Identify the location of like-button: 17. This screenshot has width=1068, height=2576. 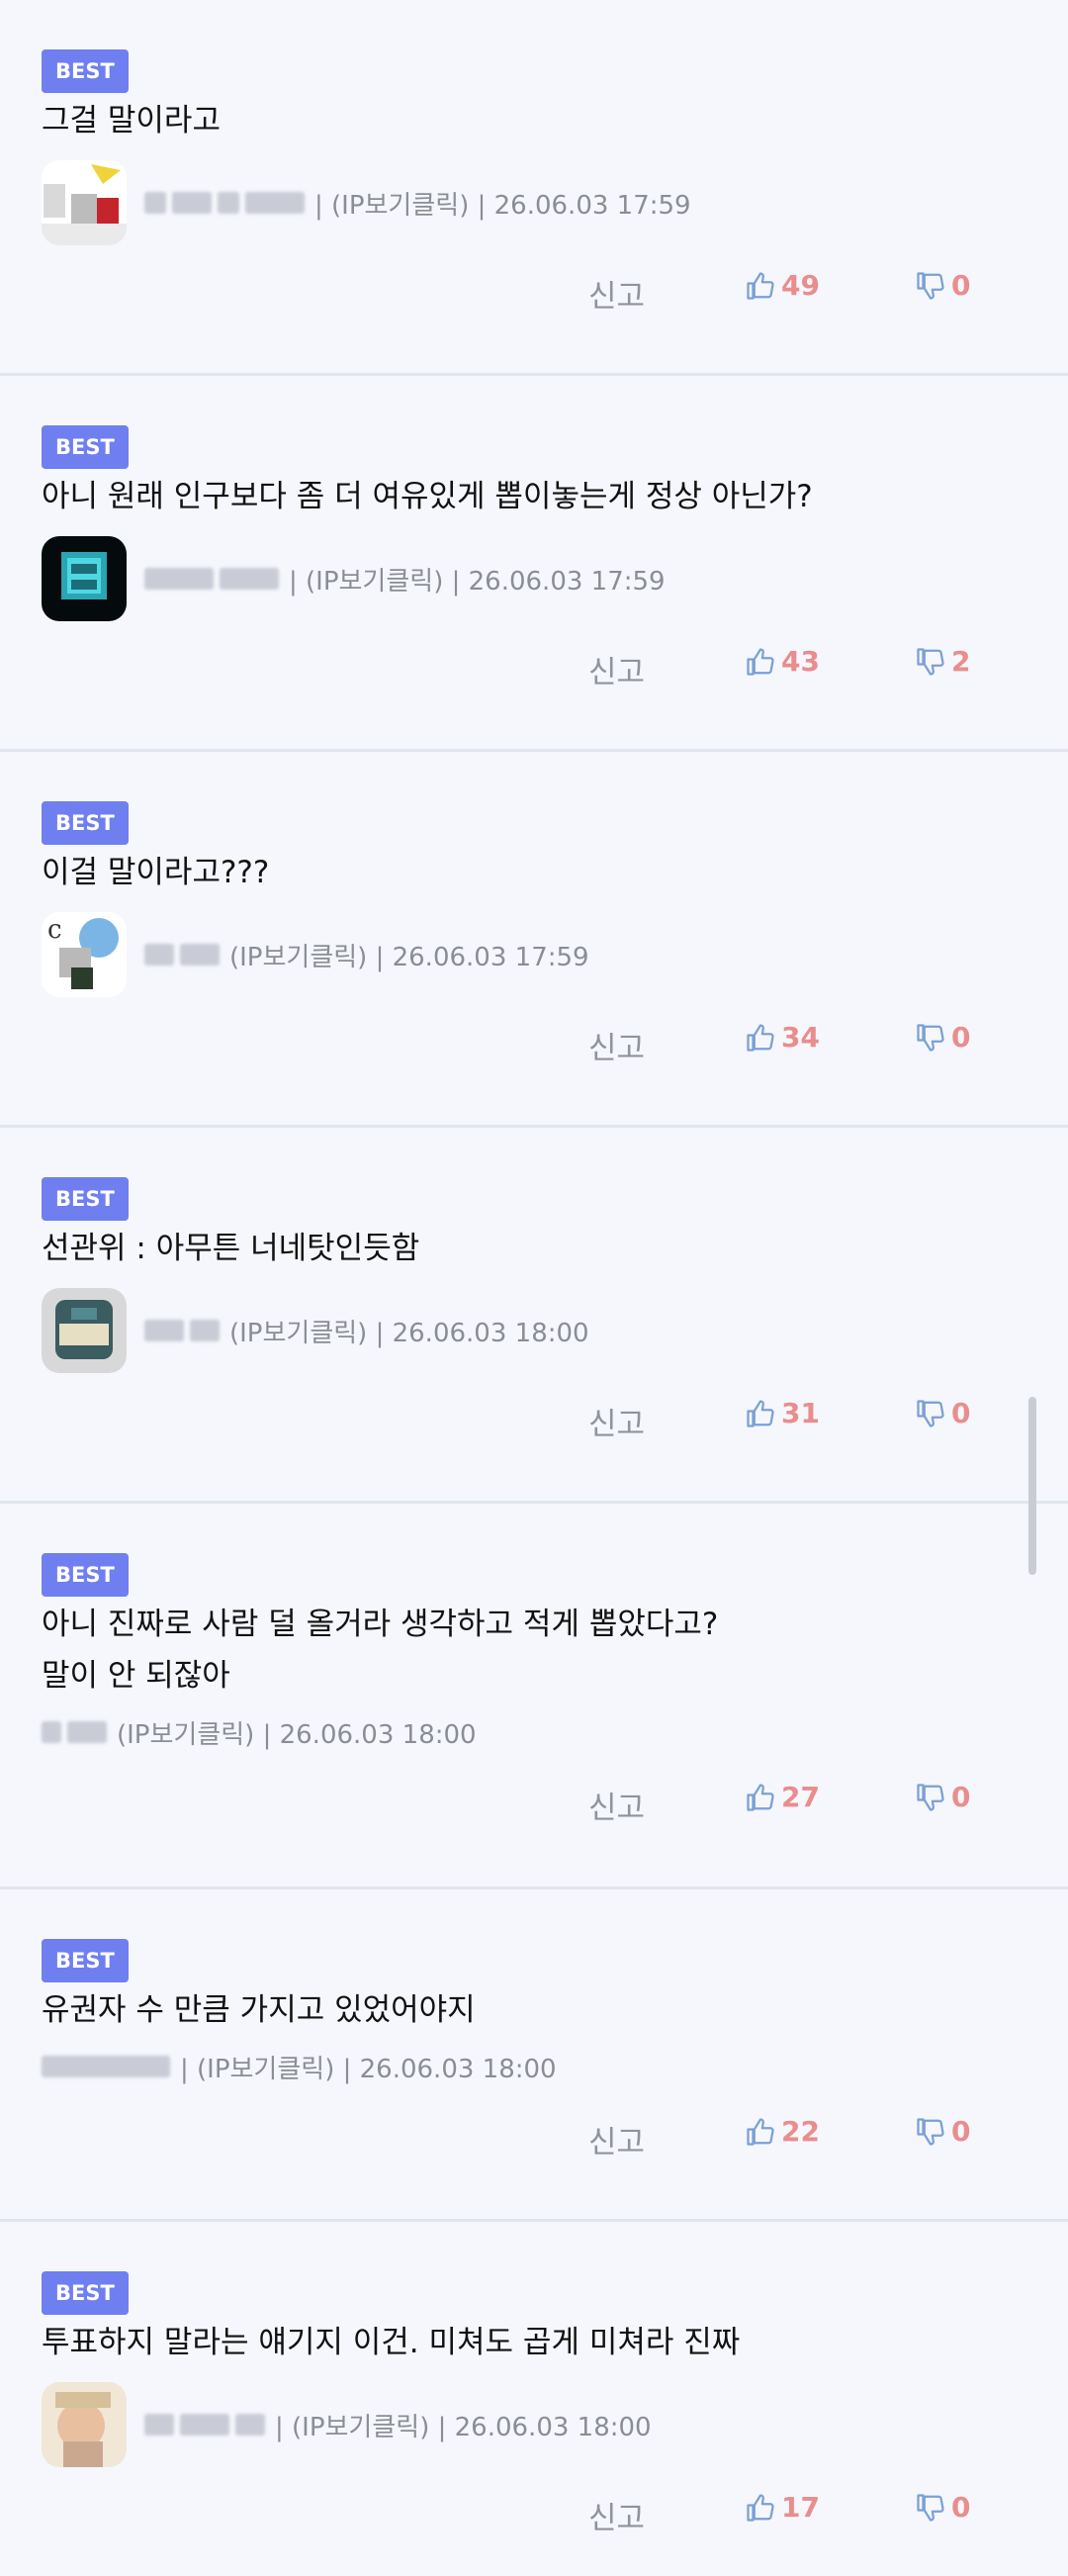
(783, 2508).